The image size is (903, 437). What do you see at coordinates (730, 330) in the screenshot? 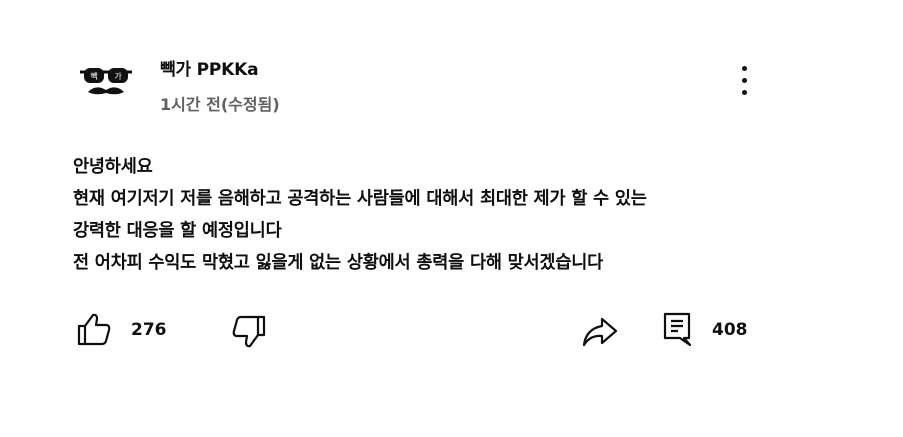
I see `reply-count: 408` at bounding box center [730, 330].